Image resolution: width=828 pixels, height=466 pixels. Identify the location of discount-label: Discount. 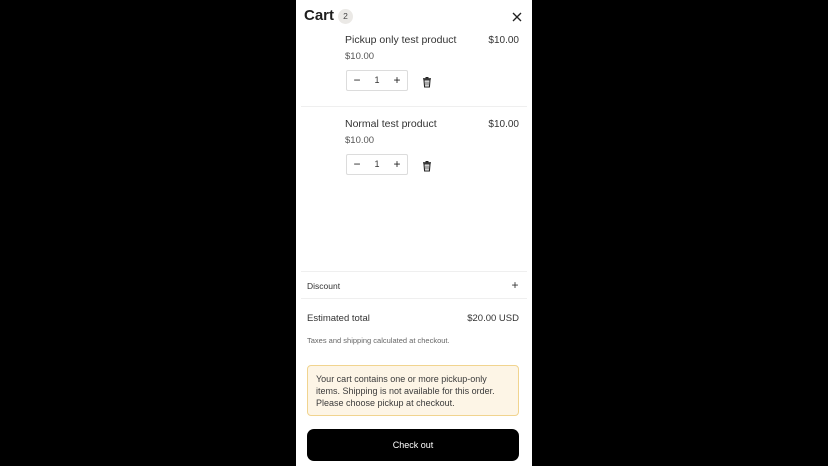
(323, 286).